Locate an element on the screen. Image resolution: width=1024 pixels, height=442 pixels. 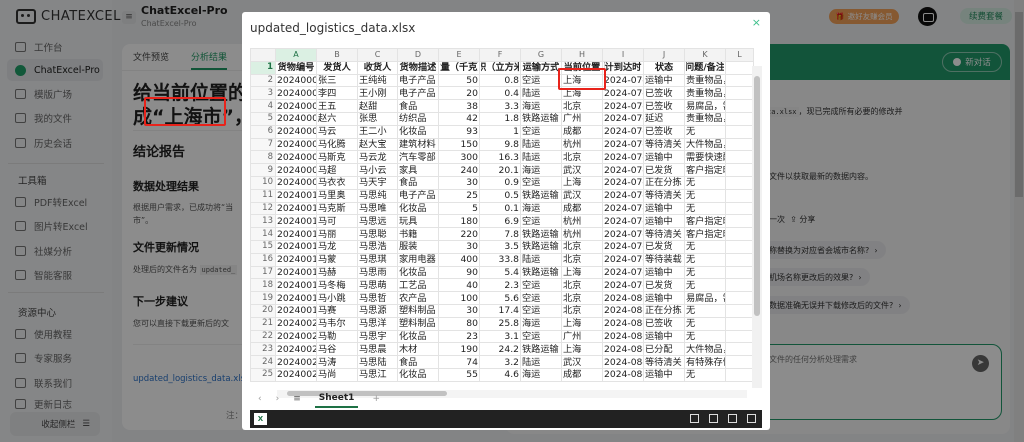
table-cell: 赵六 is located at coordinates (337, 118).